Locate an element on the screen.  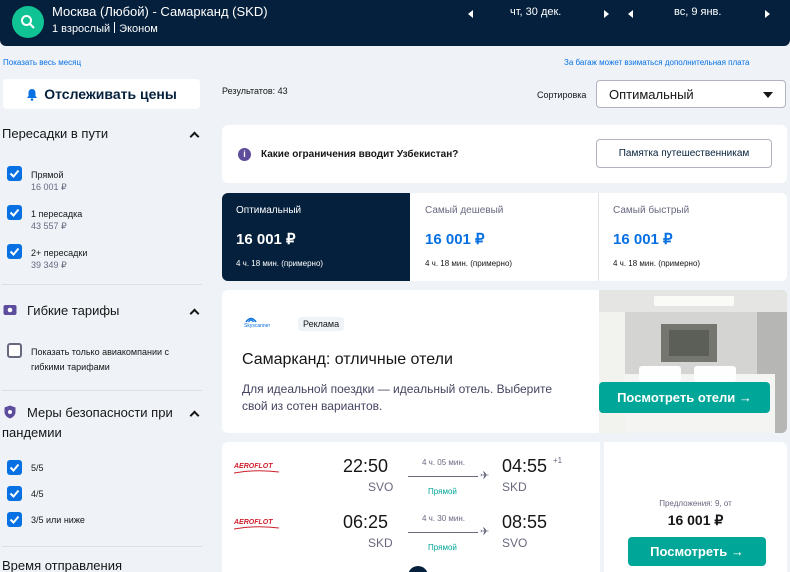
arrival-time: 08:55 is located at coordinates (525, 522).